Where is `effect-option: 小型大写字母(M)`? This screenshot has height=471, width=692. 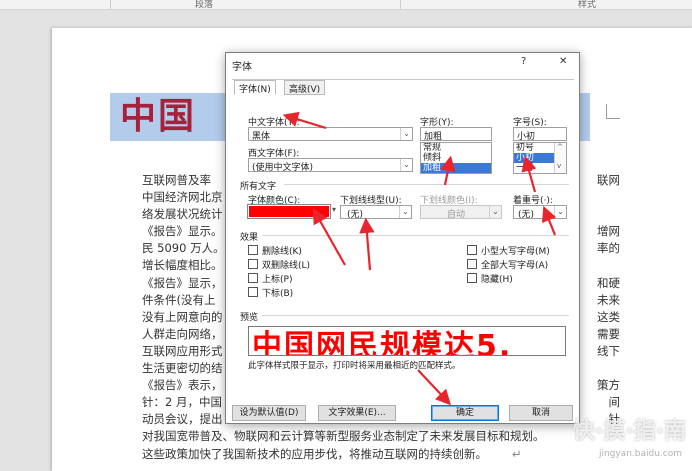
effect-option: 小型大写字母(M) is located at coordinates (537, 250).